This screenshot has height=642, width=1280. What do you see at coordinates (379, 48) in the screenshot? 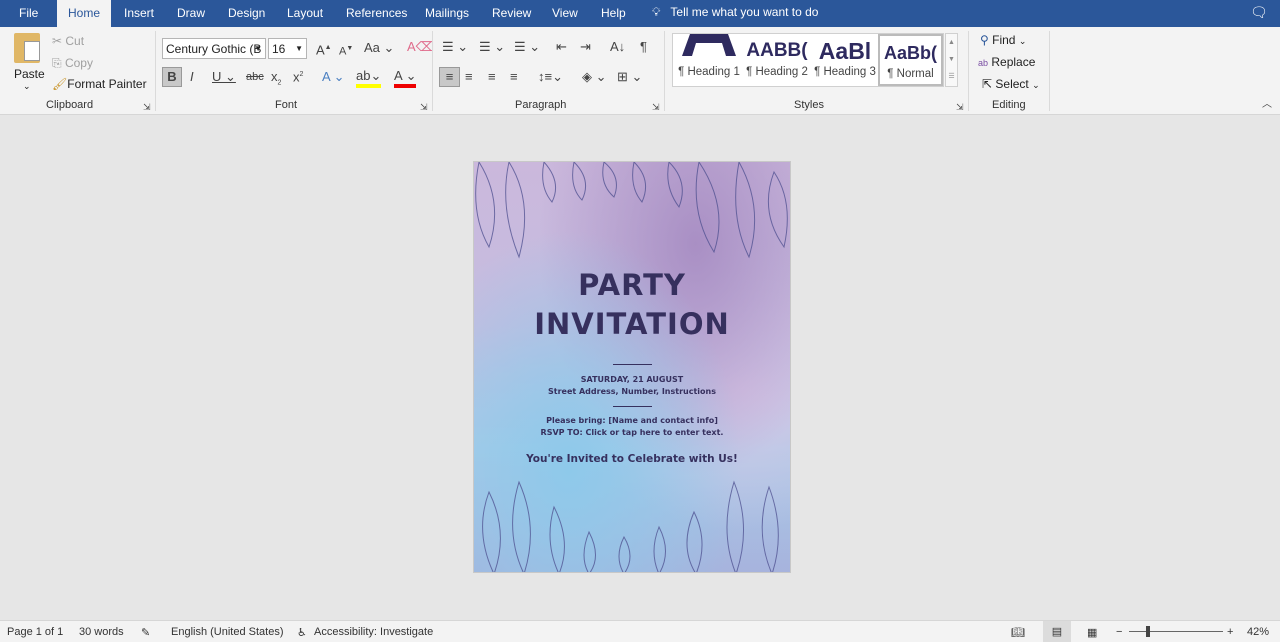
I see `change-case-button: Aa ⌄` at bounding box center [379, 48].